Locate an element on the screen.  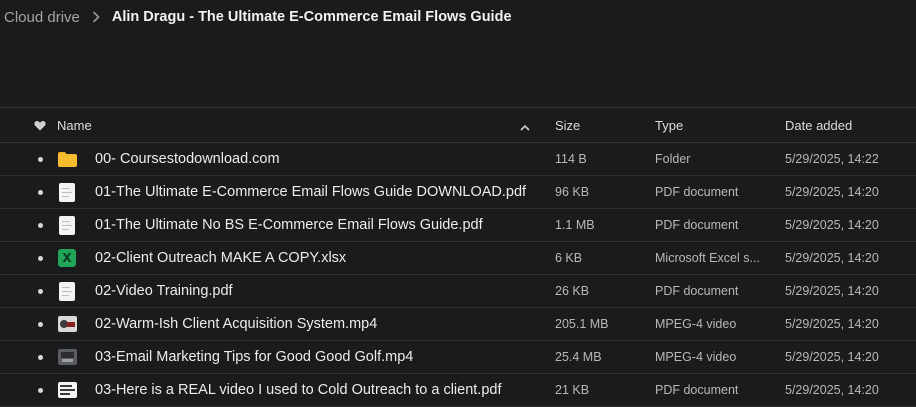
file-size: 114 B is located at coordinates (571, 159).